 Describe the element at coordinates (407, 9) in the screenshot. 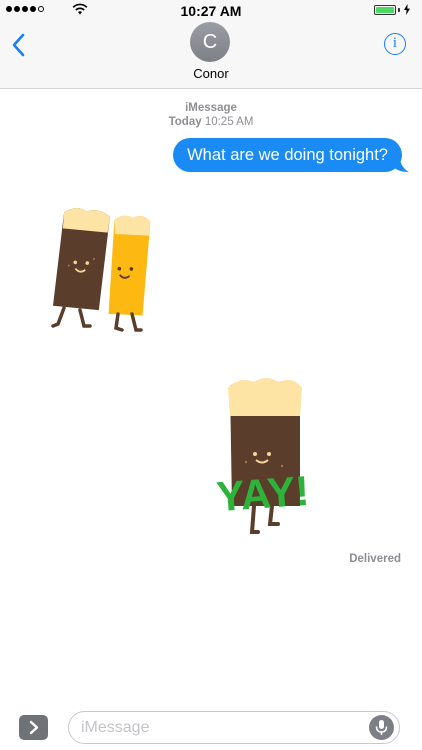

I see `charging-bolt-icon` at that location.